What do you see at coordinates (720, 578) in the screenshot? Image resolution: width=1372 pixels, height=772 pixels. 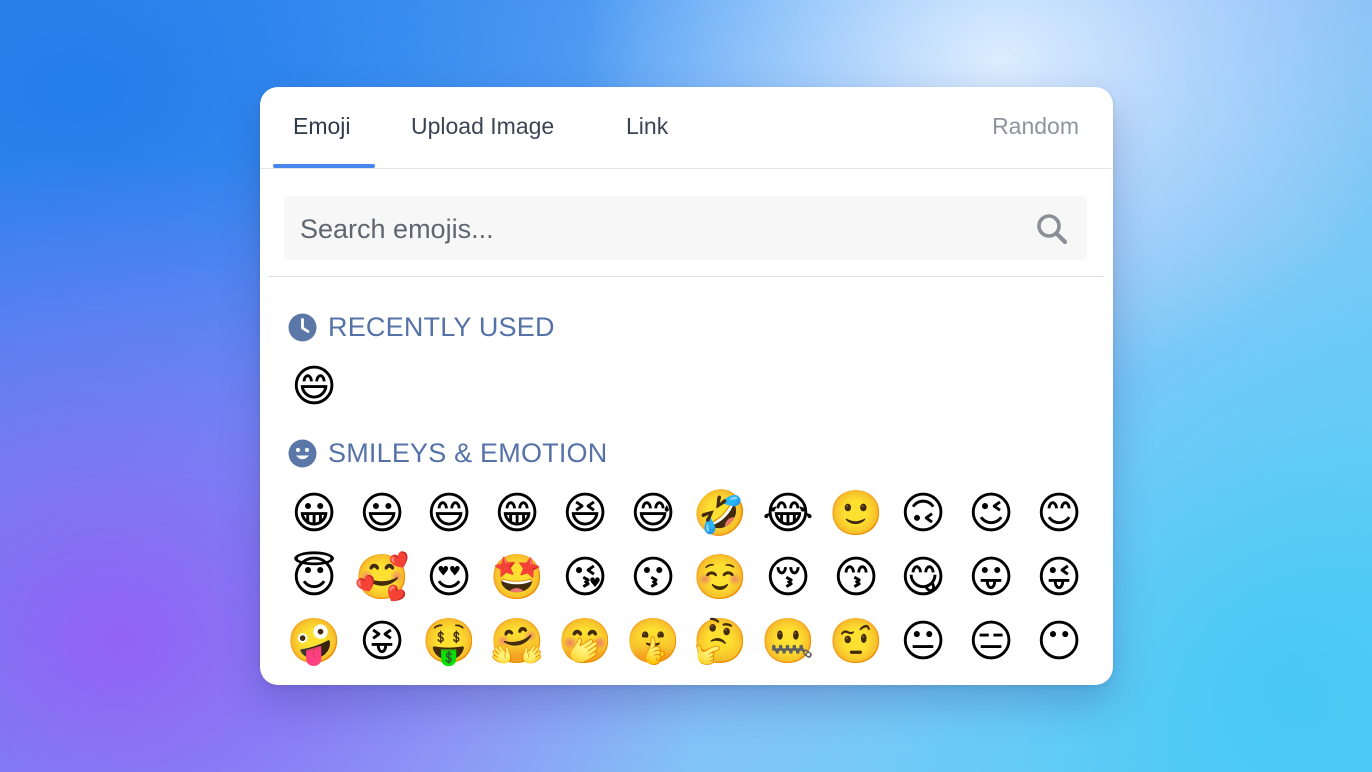 I see `emoji-button: ☺️` at bounding box center [720, 578].